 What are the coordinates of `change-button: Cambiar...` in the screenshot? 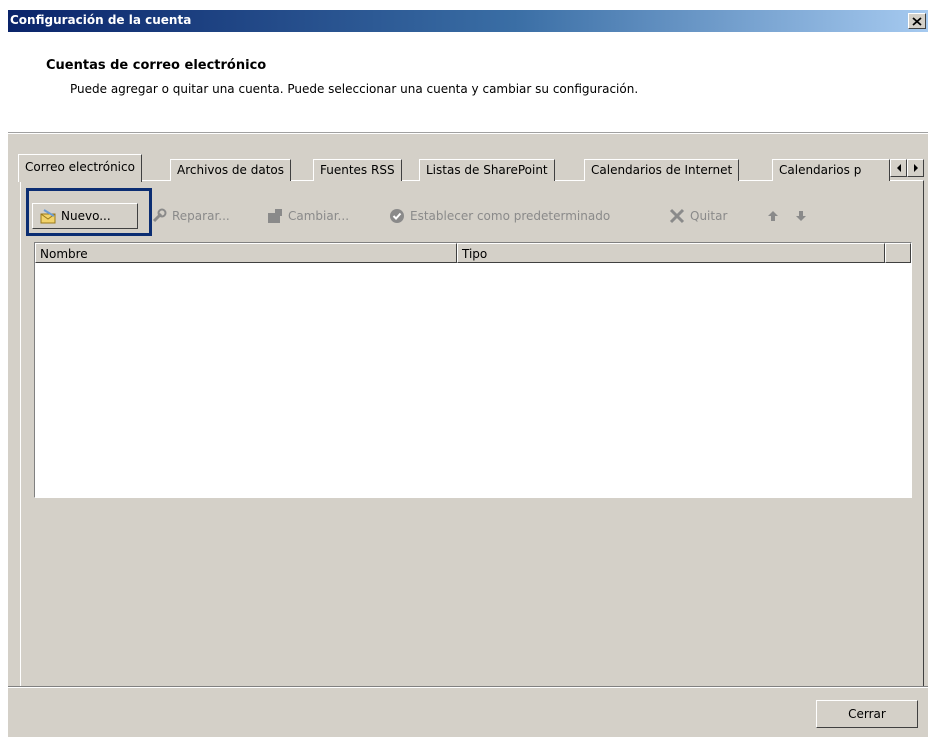 It's located at (307, 216).